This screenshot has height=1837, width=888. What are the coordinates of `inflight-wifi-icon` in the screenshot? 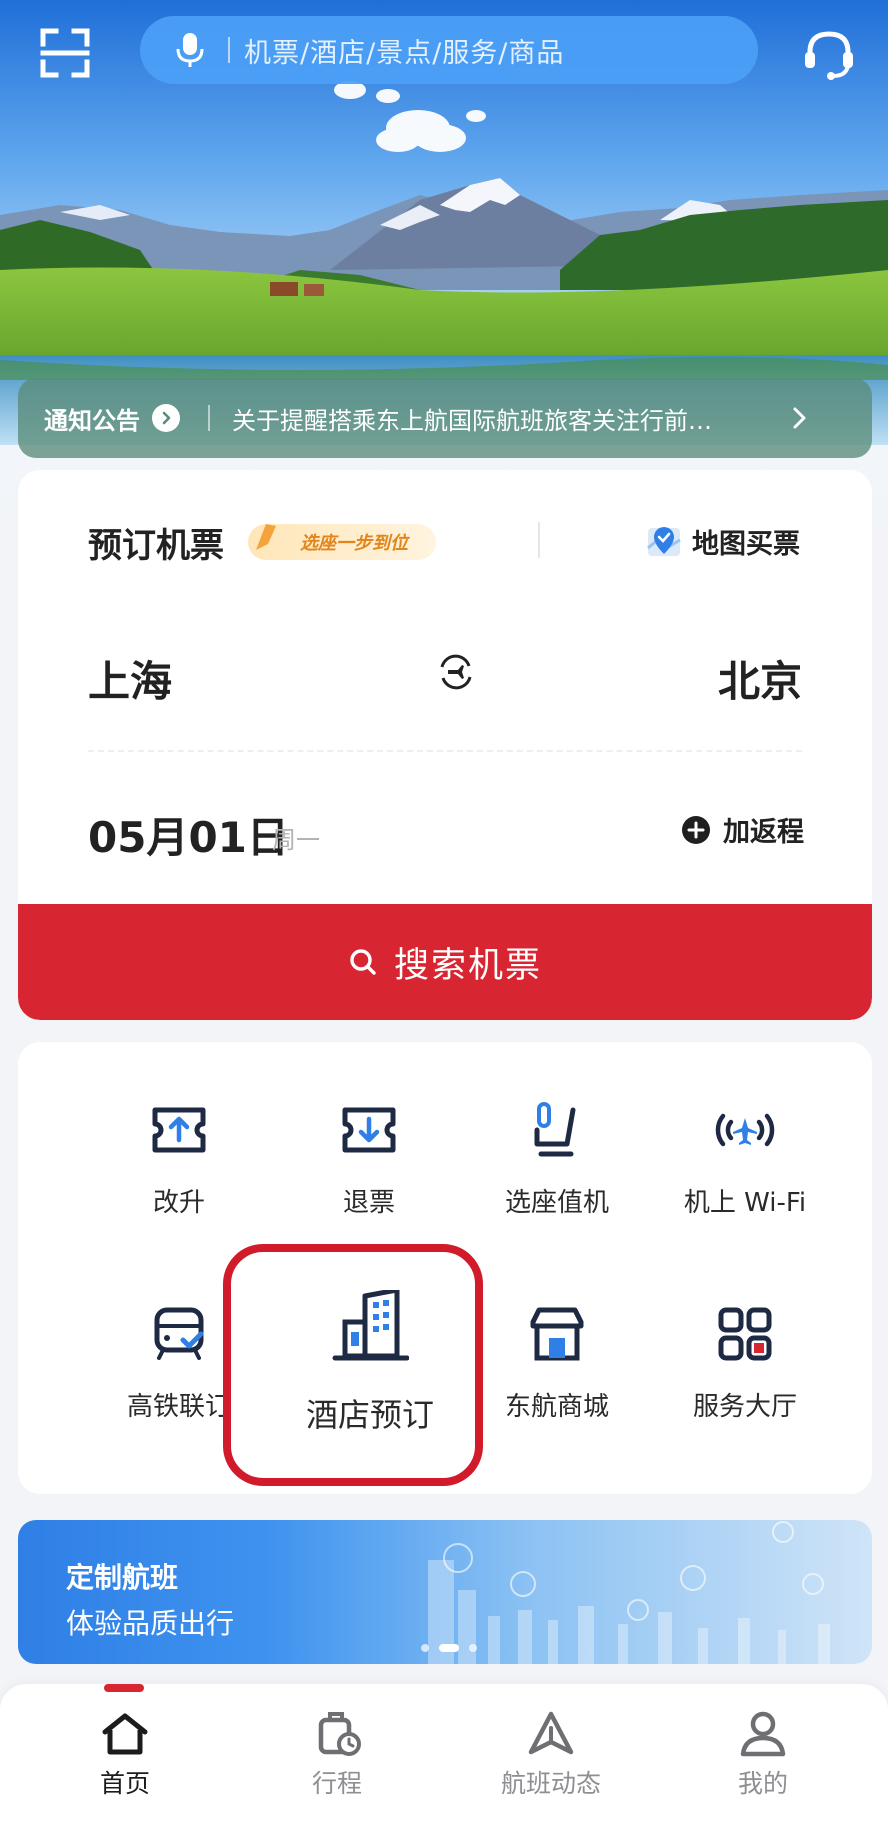 It's located at (745, 1130).